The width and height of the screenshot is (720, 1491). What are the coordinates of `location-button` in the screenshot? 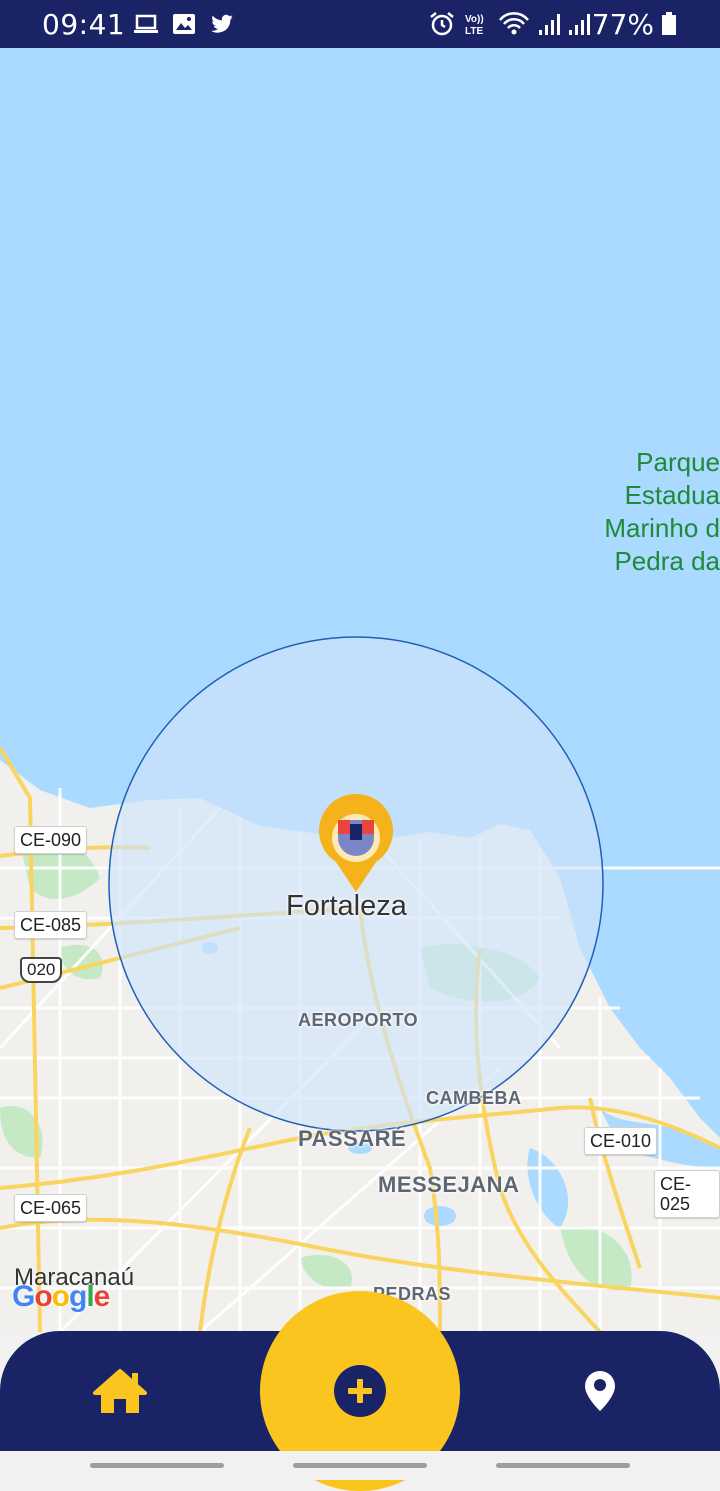 It's located at (600, 1391).